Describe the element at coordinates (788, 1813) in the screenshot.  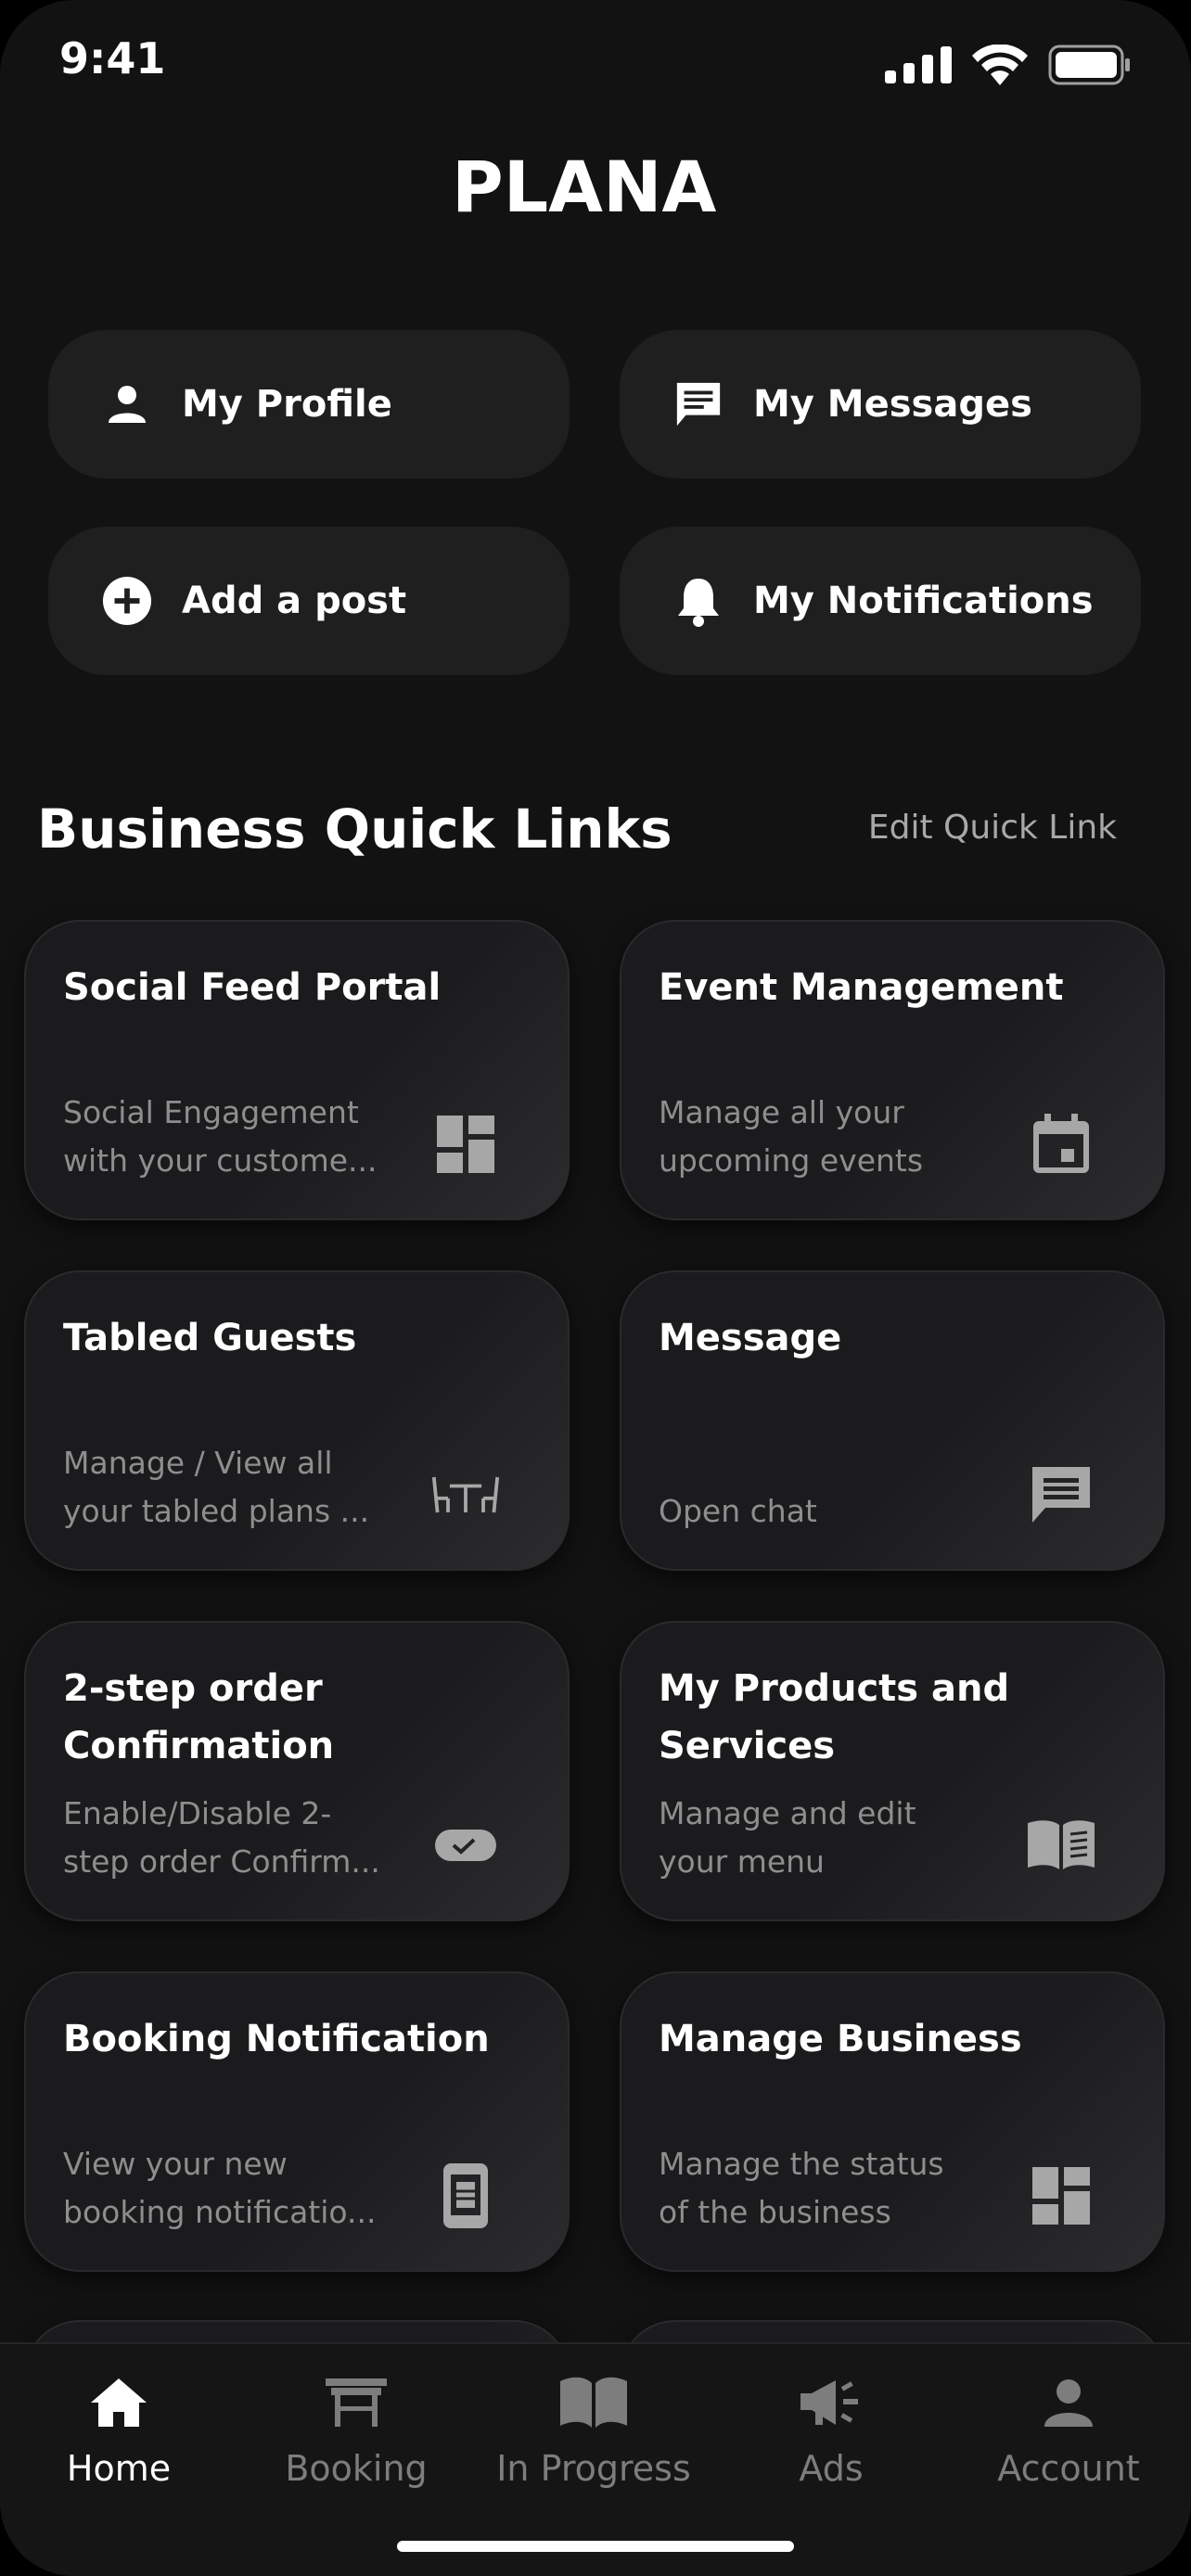
I see `card-desc-line: Manage and edit` at that location.